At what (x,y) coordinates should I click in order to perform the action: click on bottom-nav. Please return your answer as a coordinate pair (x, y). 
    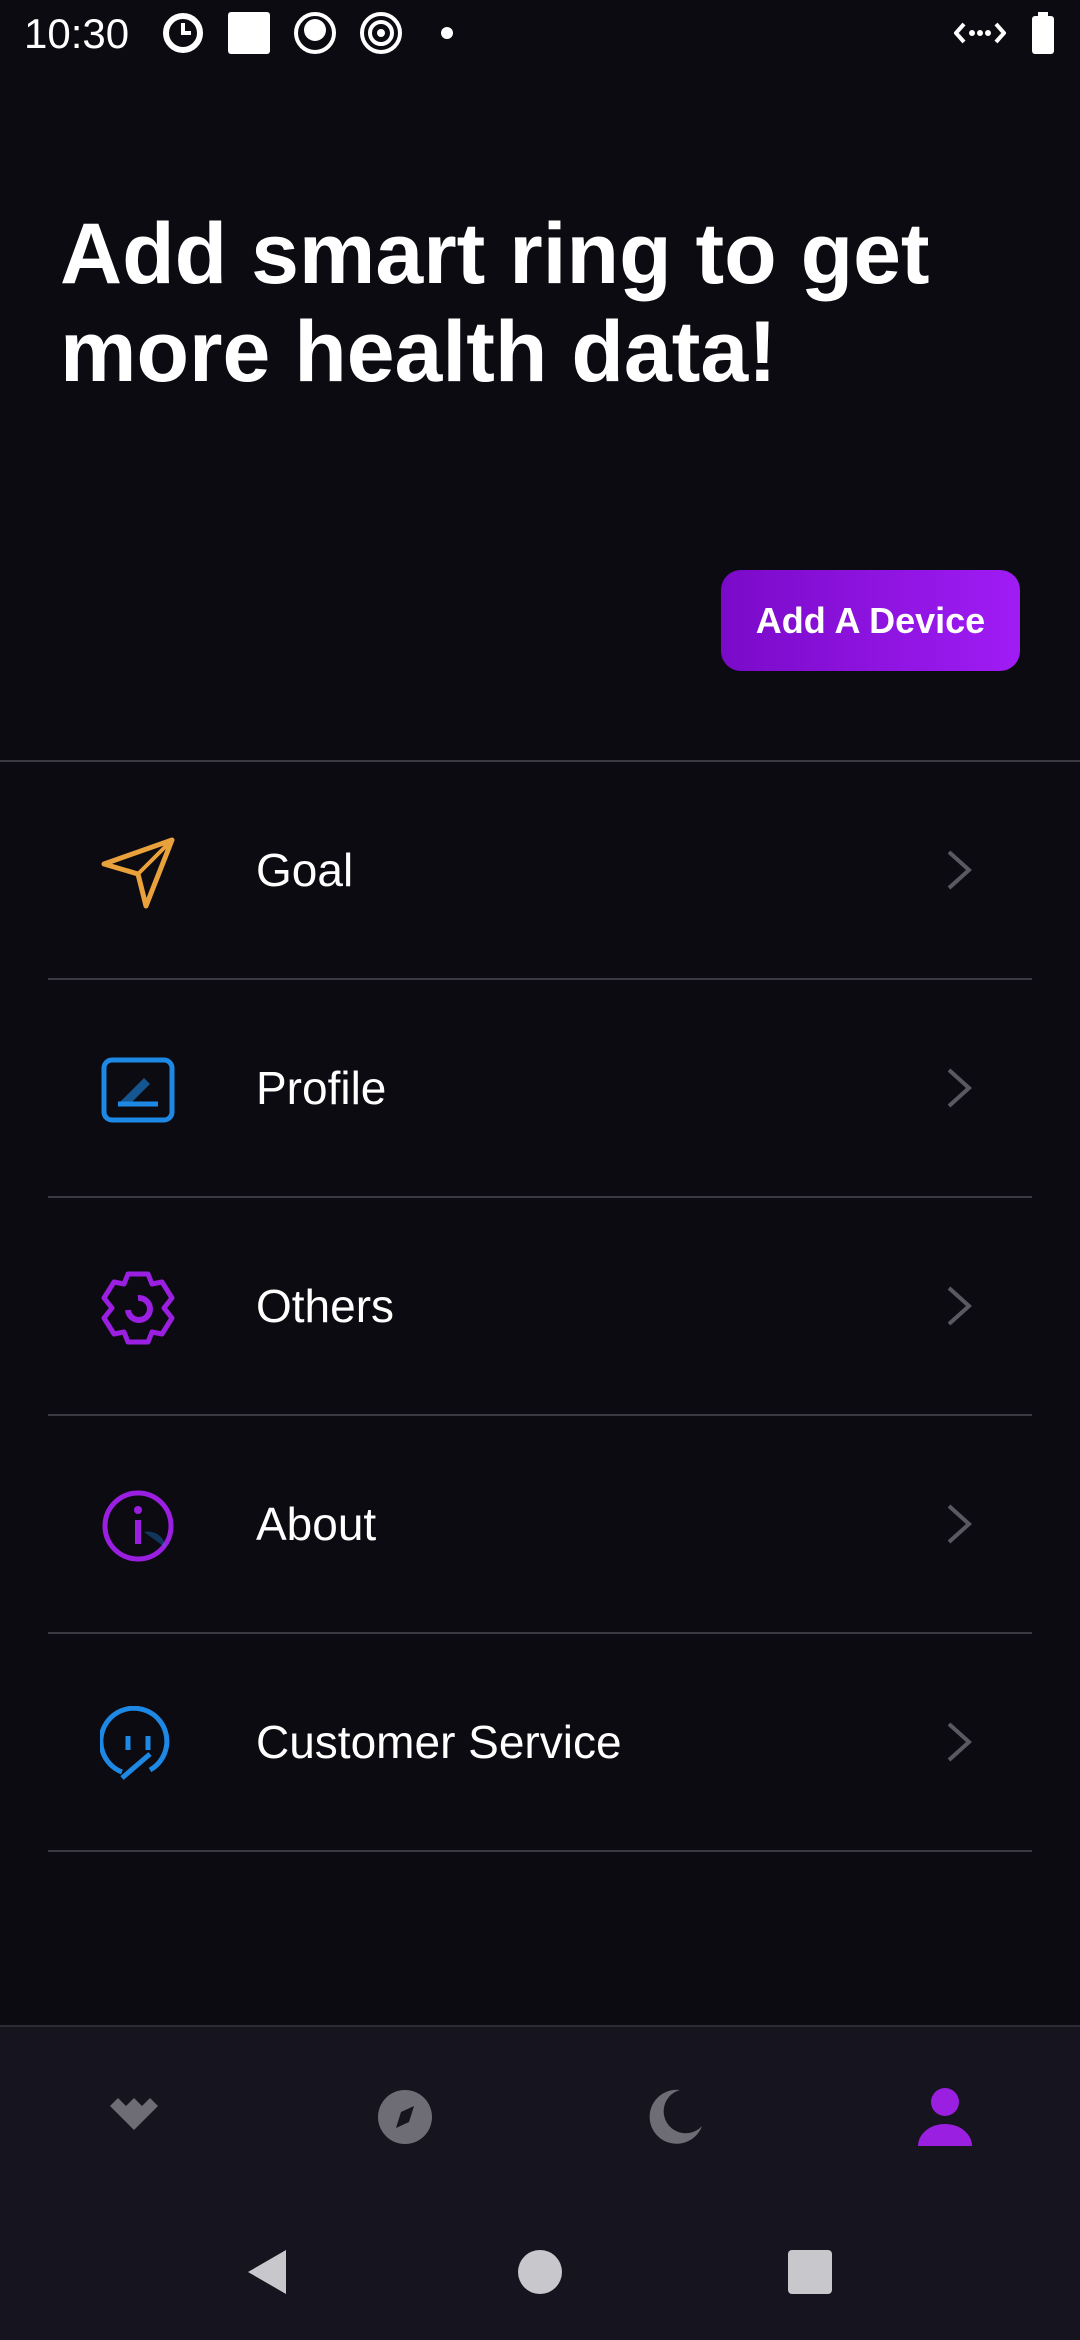
    Looking at the image, I should click on (540, 2118).